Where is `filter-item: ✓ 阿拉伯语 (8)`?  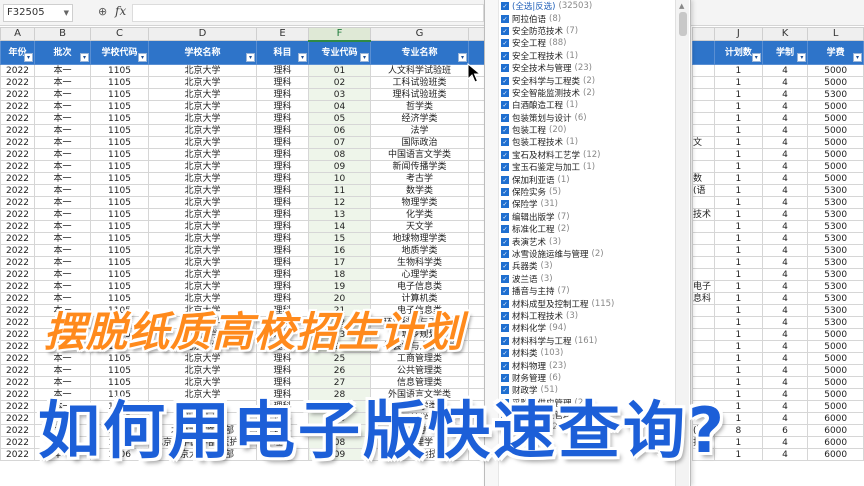 filter-item: ✓ 阿拉伯语 (8) is located at coordinates (587, 18).